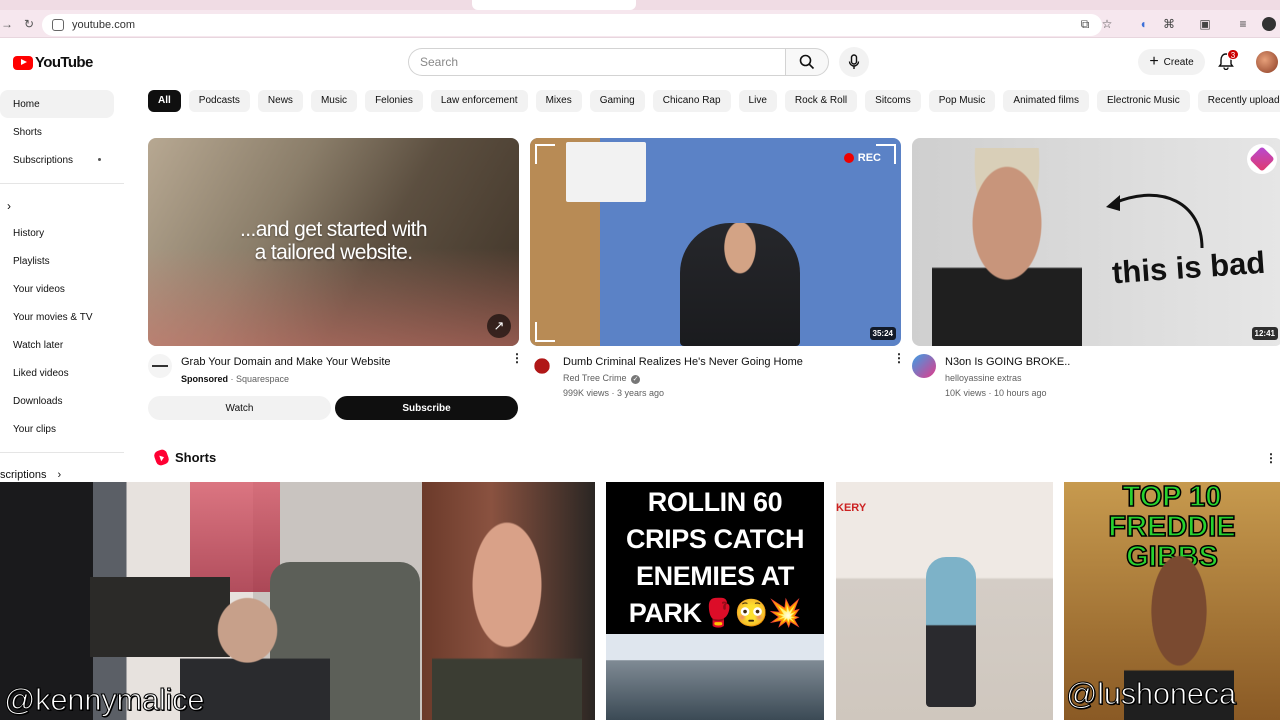 The image size is (1280, 720). I want to click on subscribe-button: Subscribe, so click(426, 408).